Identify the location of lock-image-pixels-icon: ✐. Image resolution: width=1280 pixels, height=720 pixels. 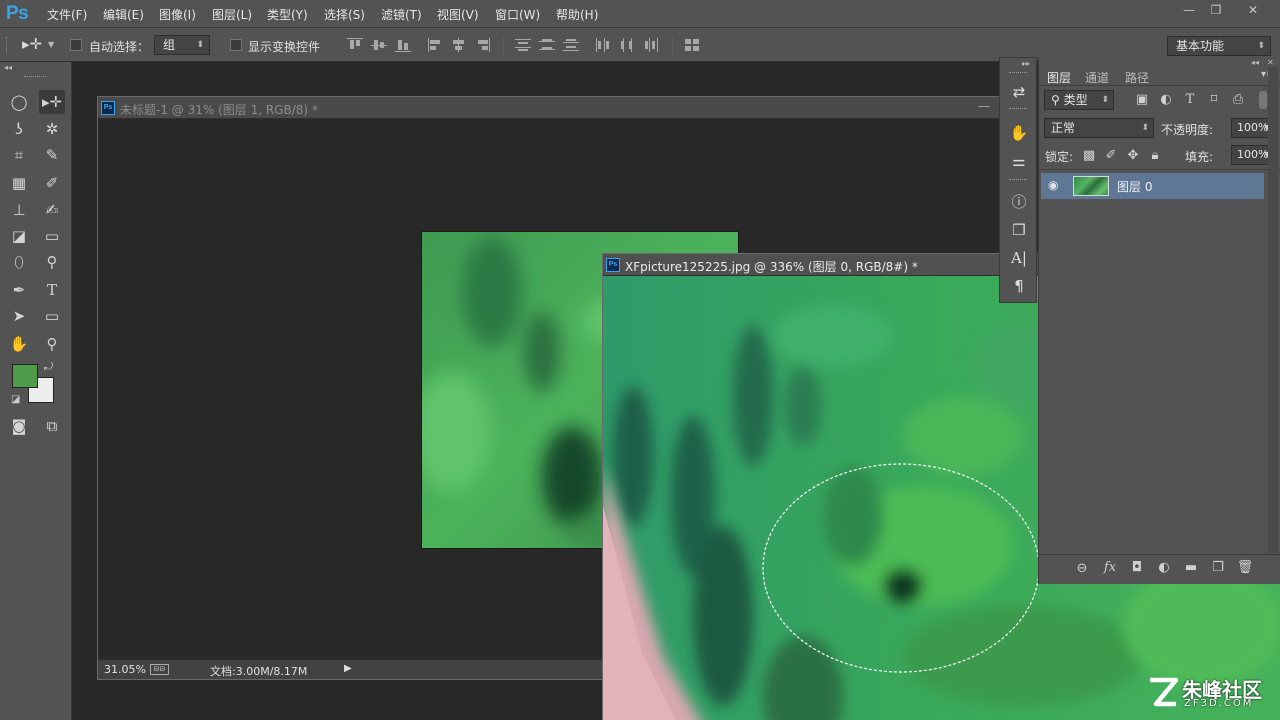
(1111, 156).